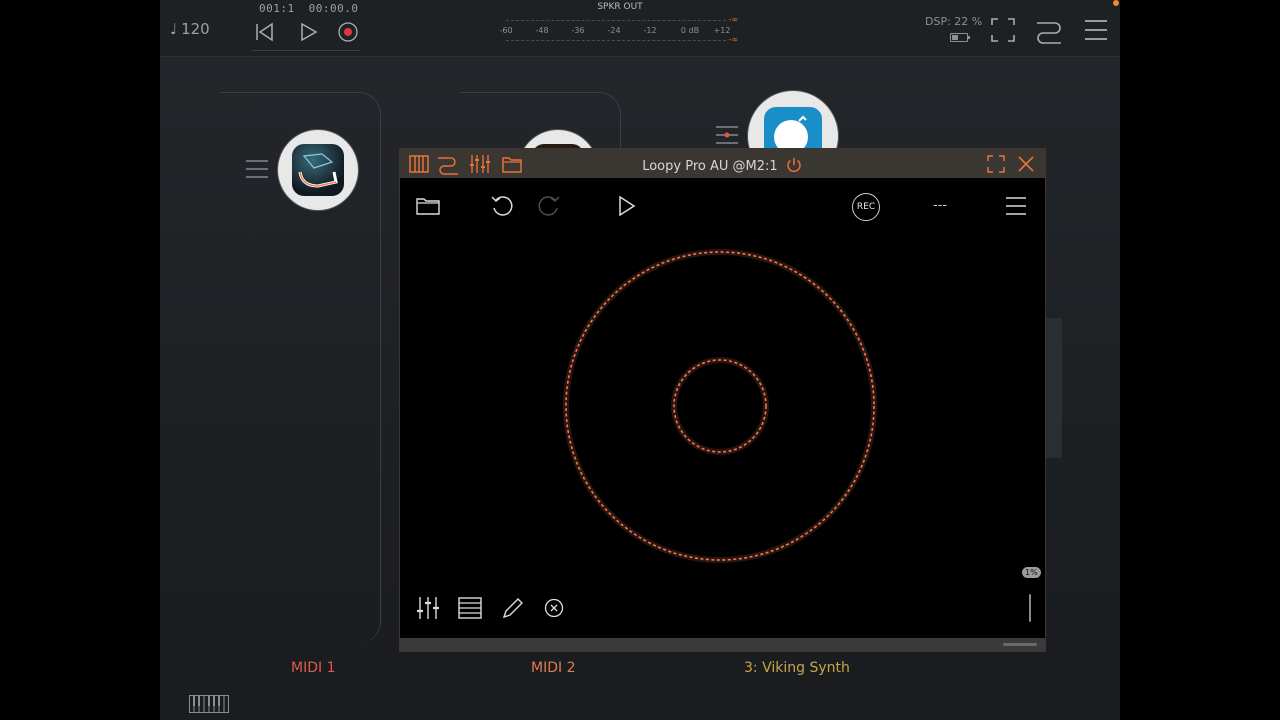 The image size is (1280, 720). I want to click on midi-app-icon, so click(318, 170).